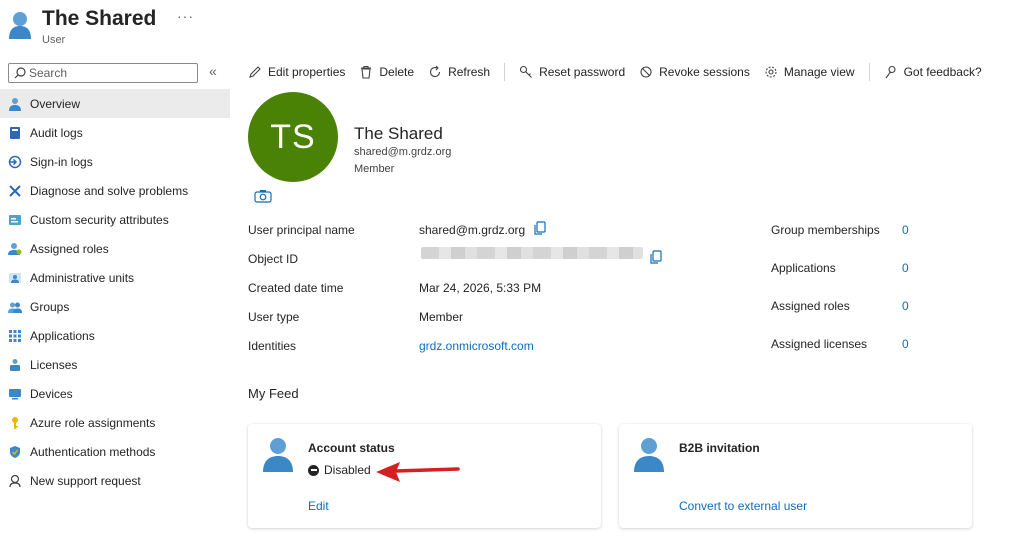 Image resolution: width=1024 pixels, height=544 pixels. Describe the element at coordinates (15, 278) in the screenshot. I see `admin-unit-icon` at that location.